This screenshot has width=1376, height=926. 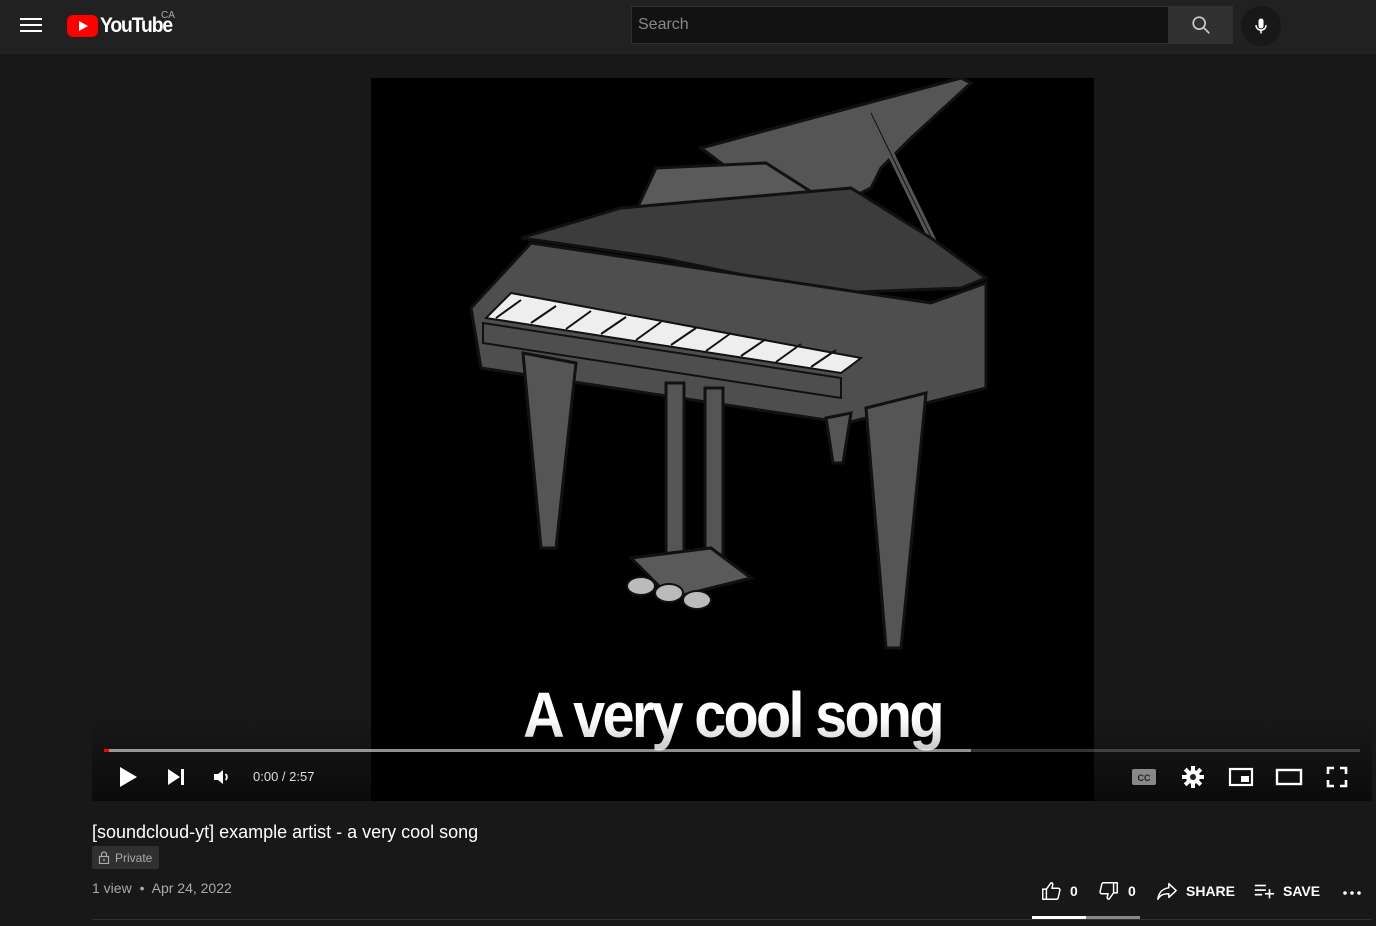 I want to click on lock-icon, so click(x=104, y=857).